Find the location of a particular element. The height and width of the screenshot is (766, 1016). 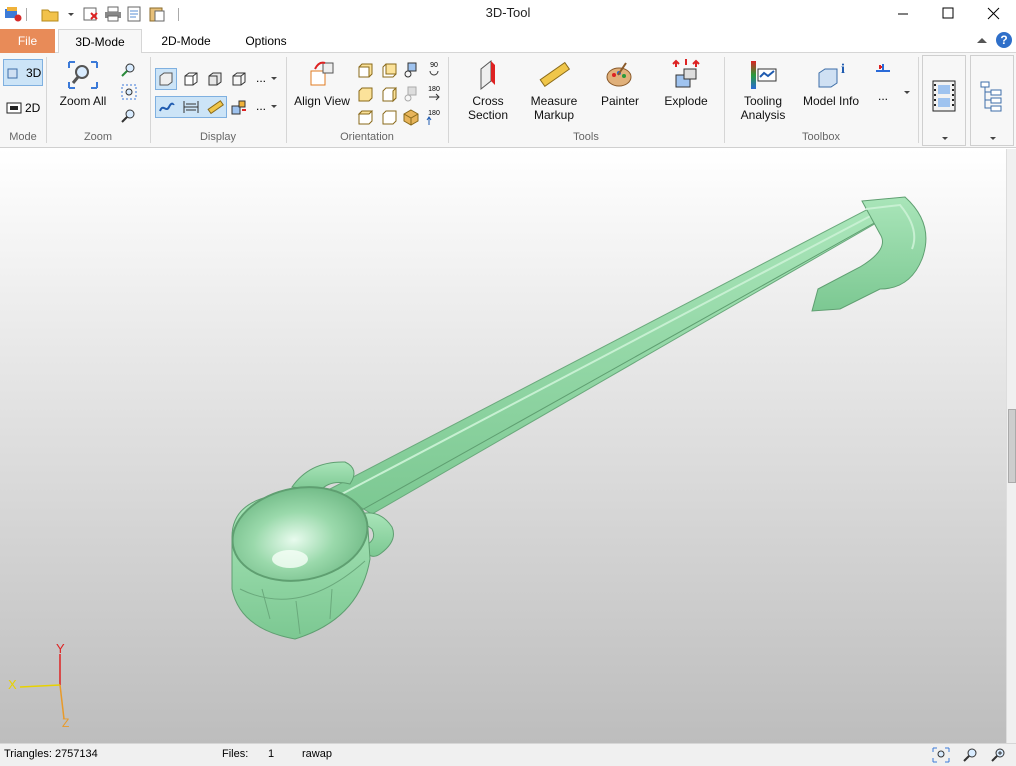

zoom-fit-icon is located at coordinates (941, 755).